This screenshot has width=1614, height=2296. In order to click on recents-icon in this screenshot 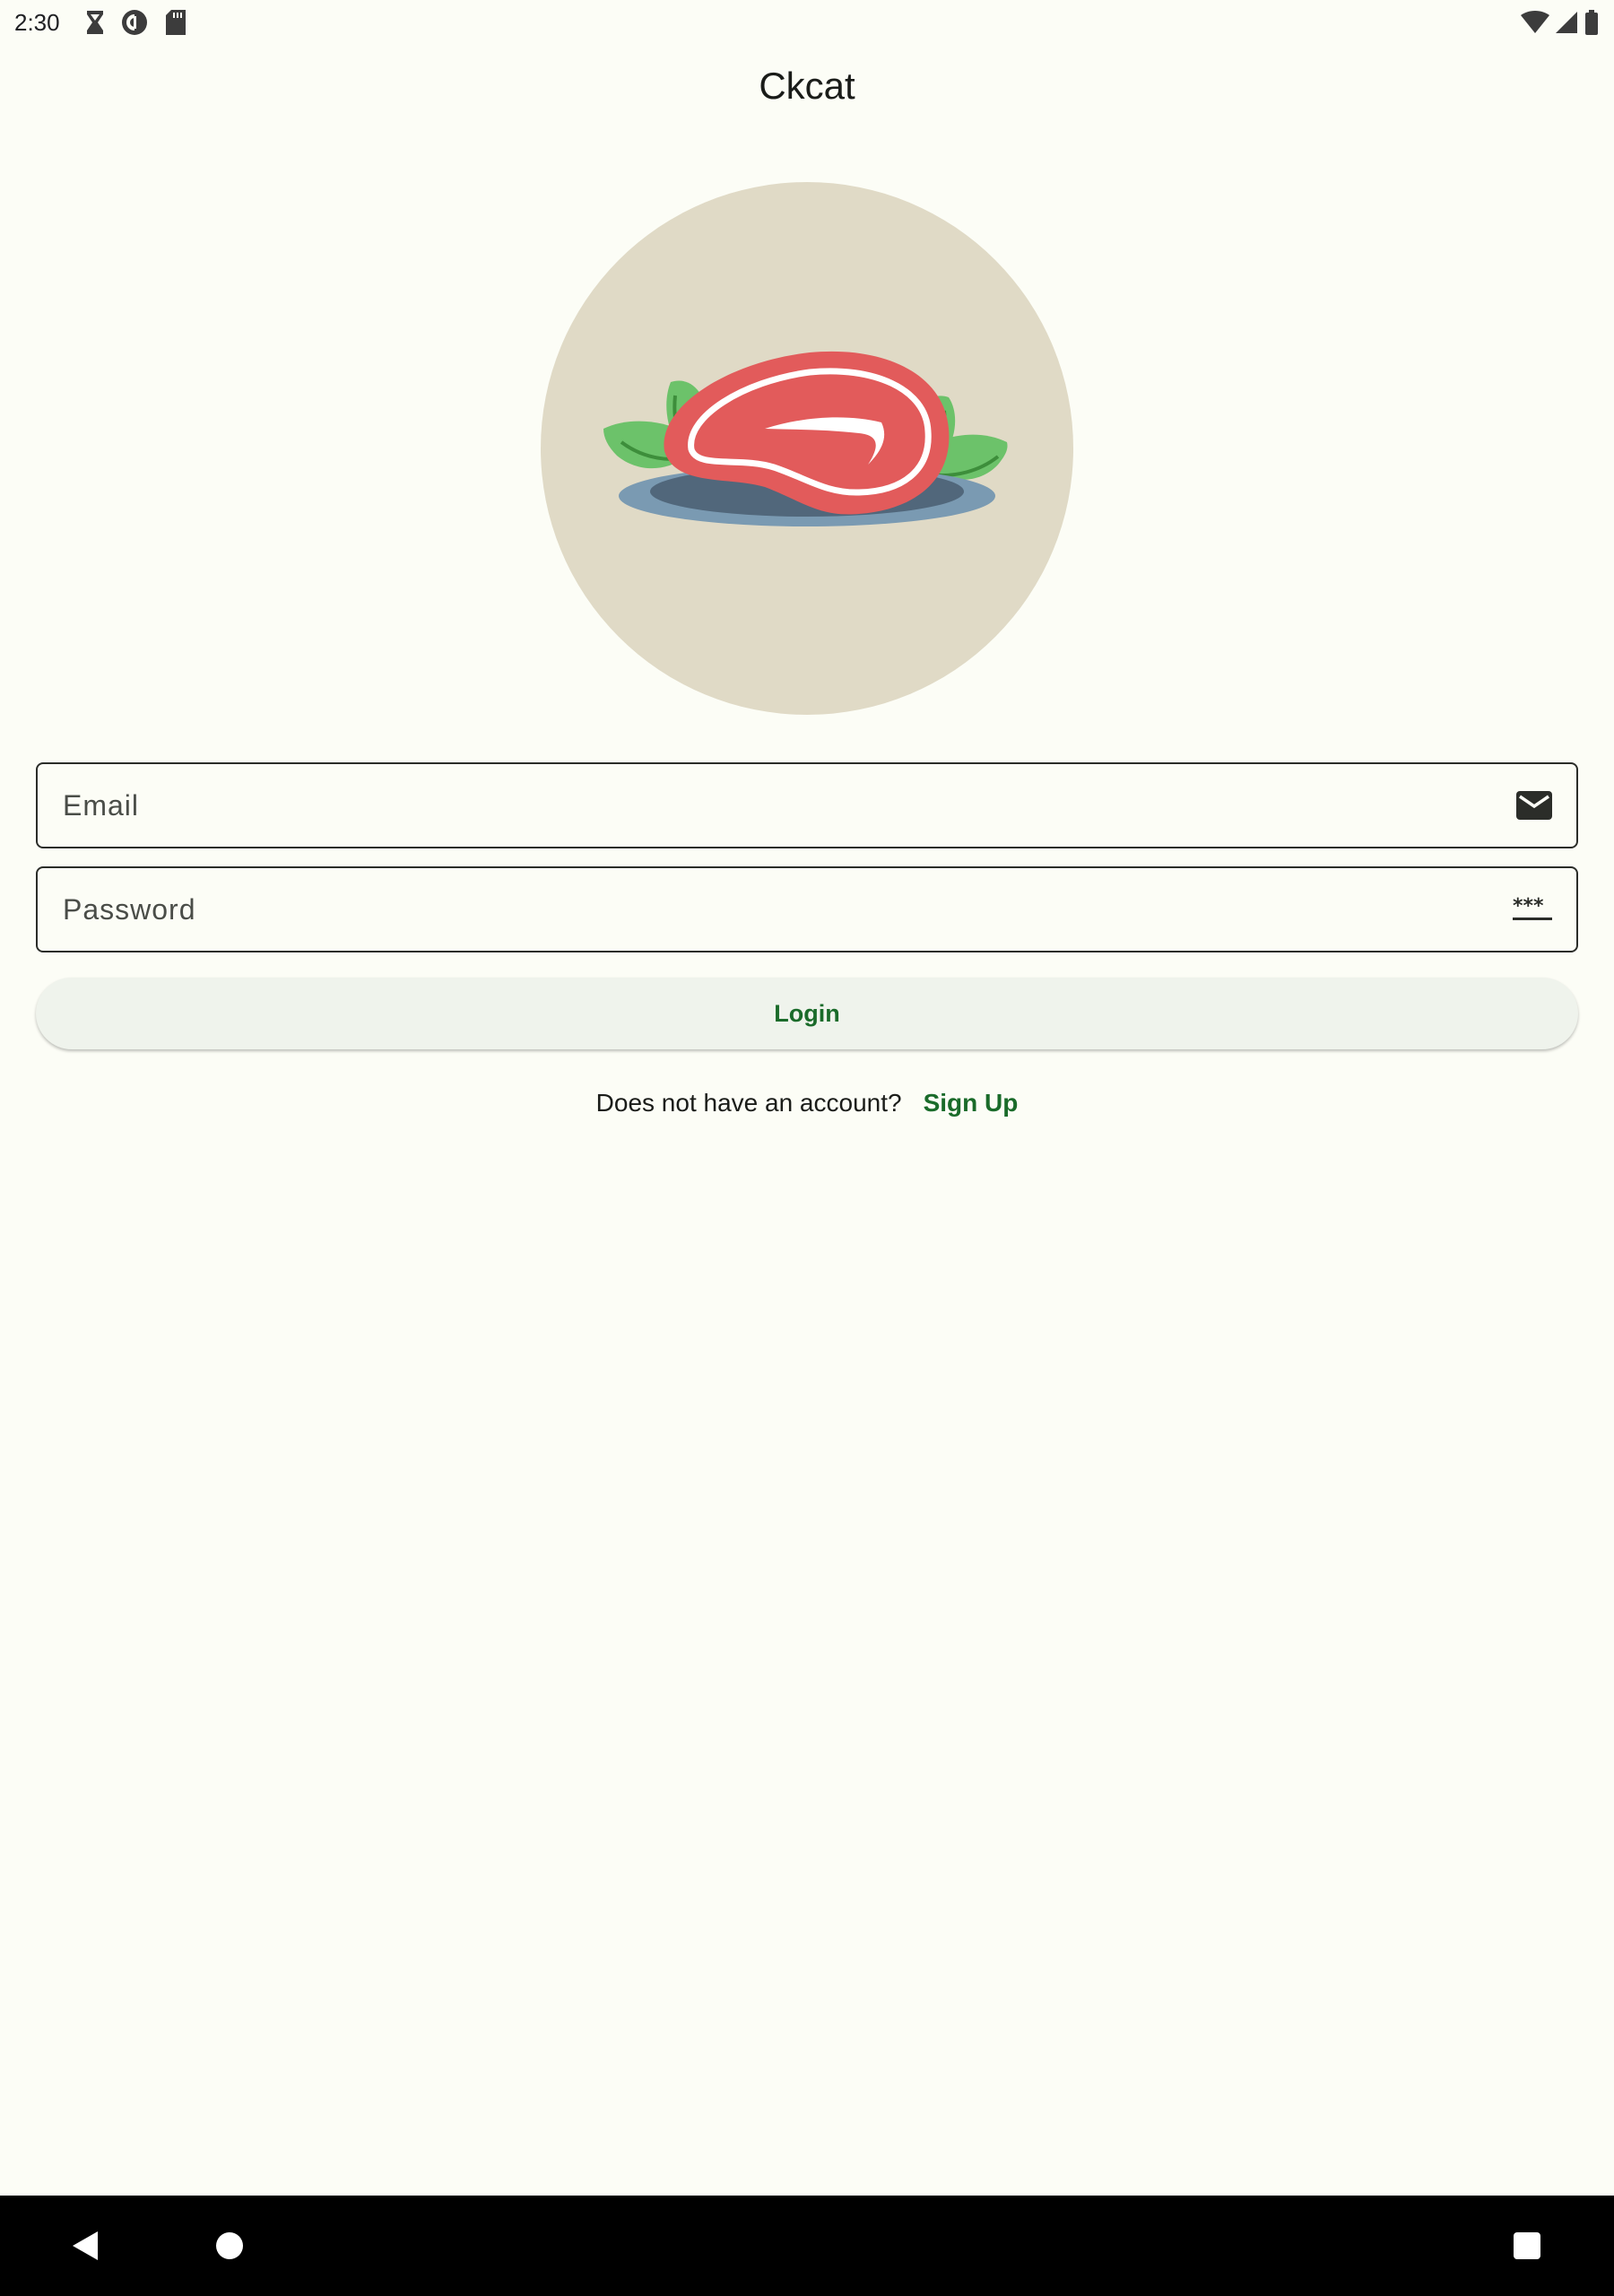, I will do `click(1527, 2245)`.